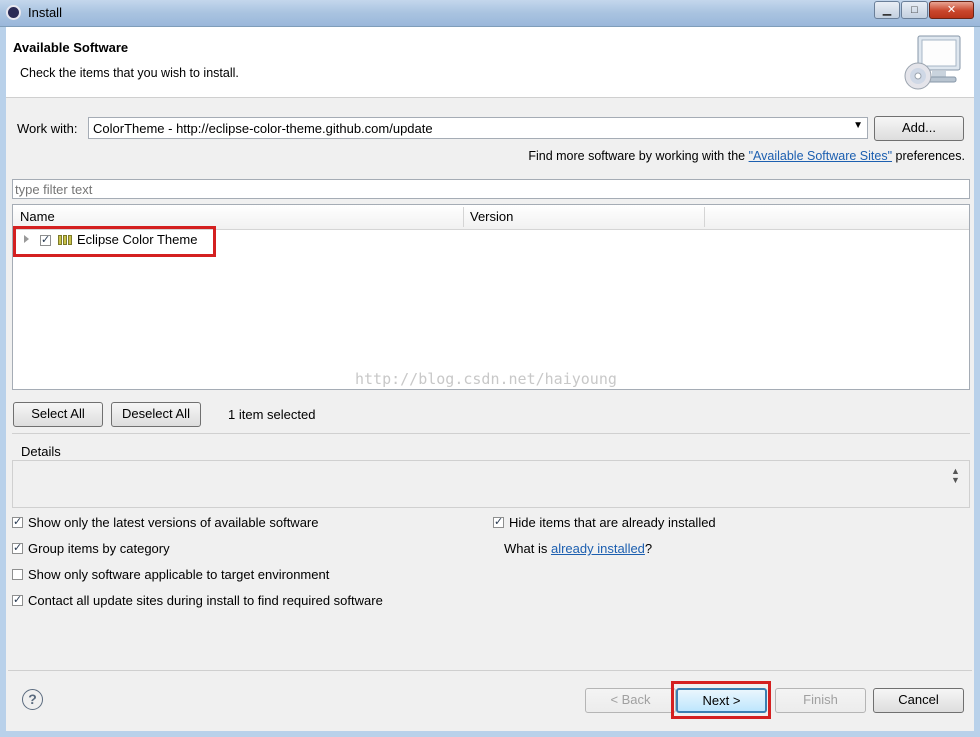  Describe the element at coordinates (598, 548) in the screenshot. I see `already-installed-link: already installed` at that location.